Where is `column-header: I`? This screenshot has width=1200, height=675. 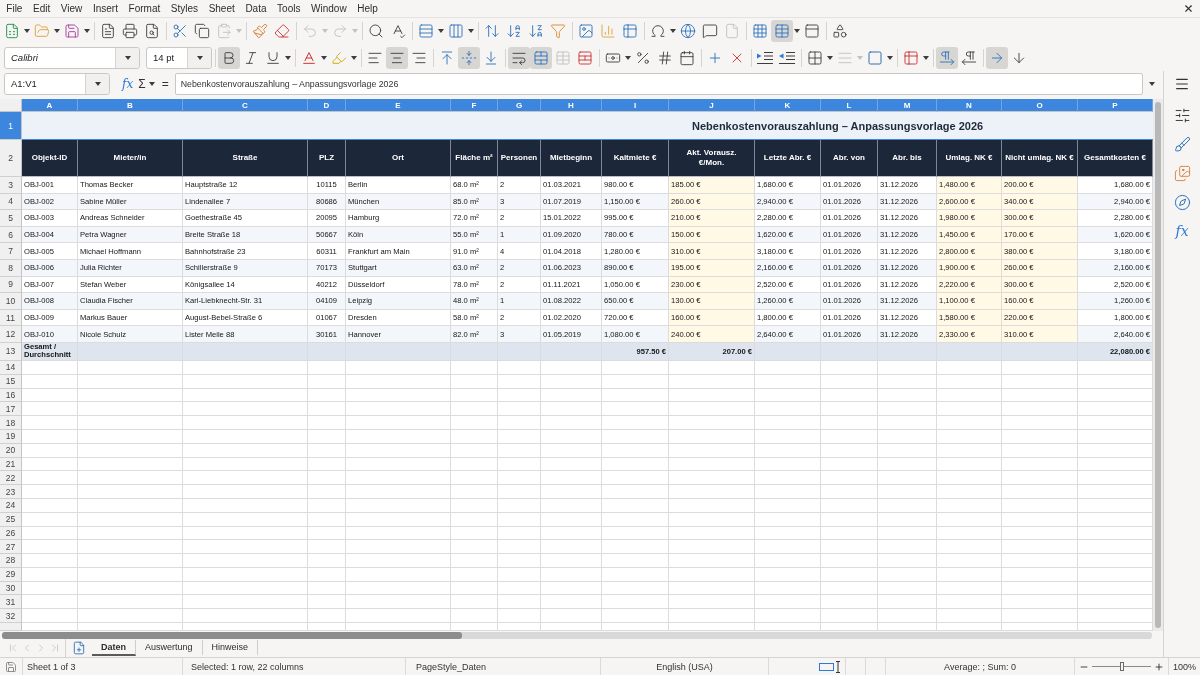 column-header: I is located at coordinates (635, 105).